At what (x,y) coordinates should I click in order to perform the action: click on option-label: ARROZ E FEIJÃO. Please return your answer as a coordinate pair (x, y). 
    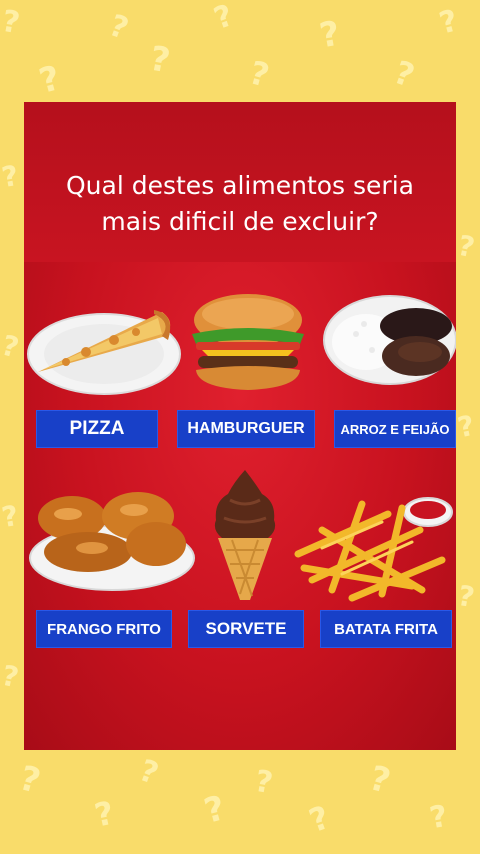
    Looking at the image, I should click on (395, 429).